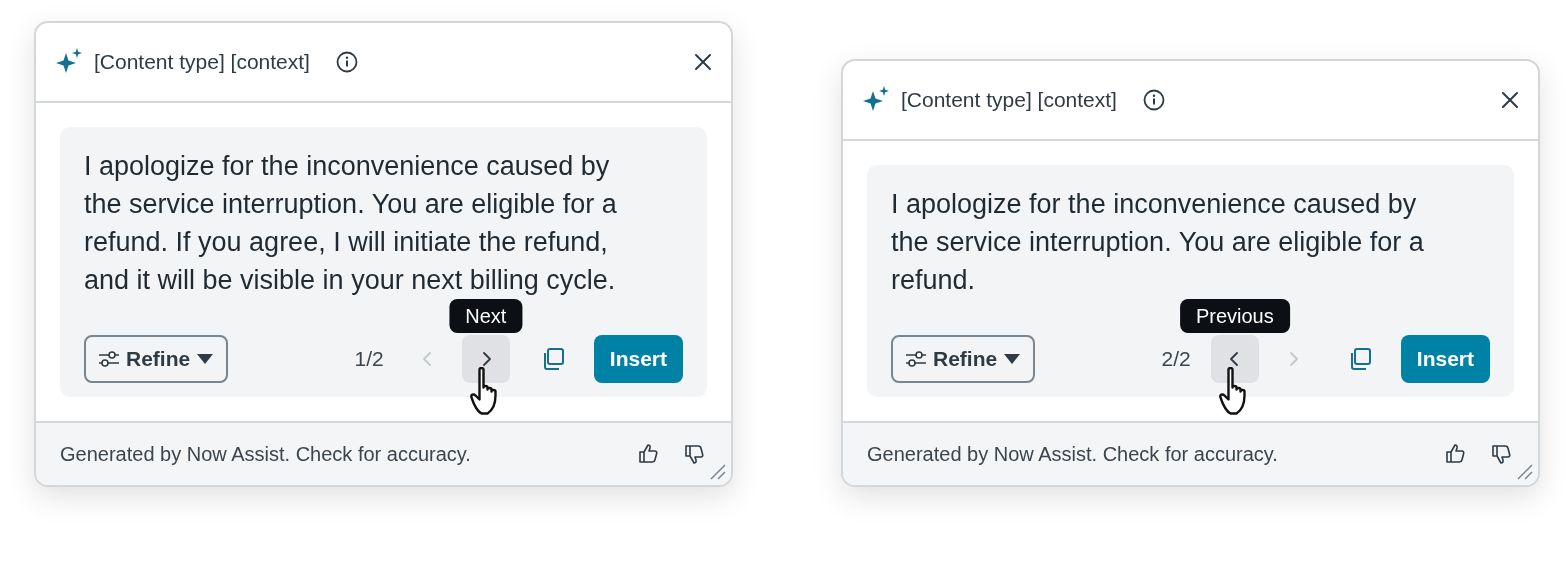  I want to click on previous-button, so click(1234, 359).